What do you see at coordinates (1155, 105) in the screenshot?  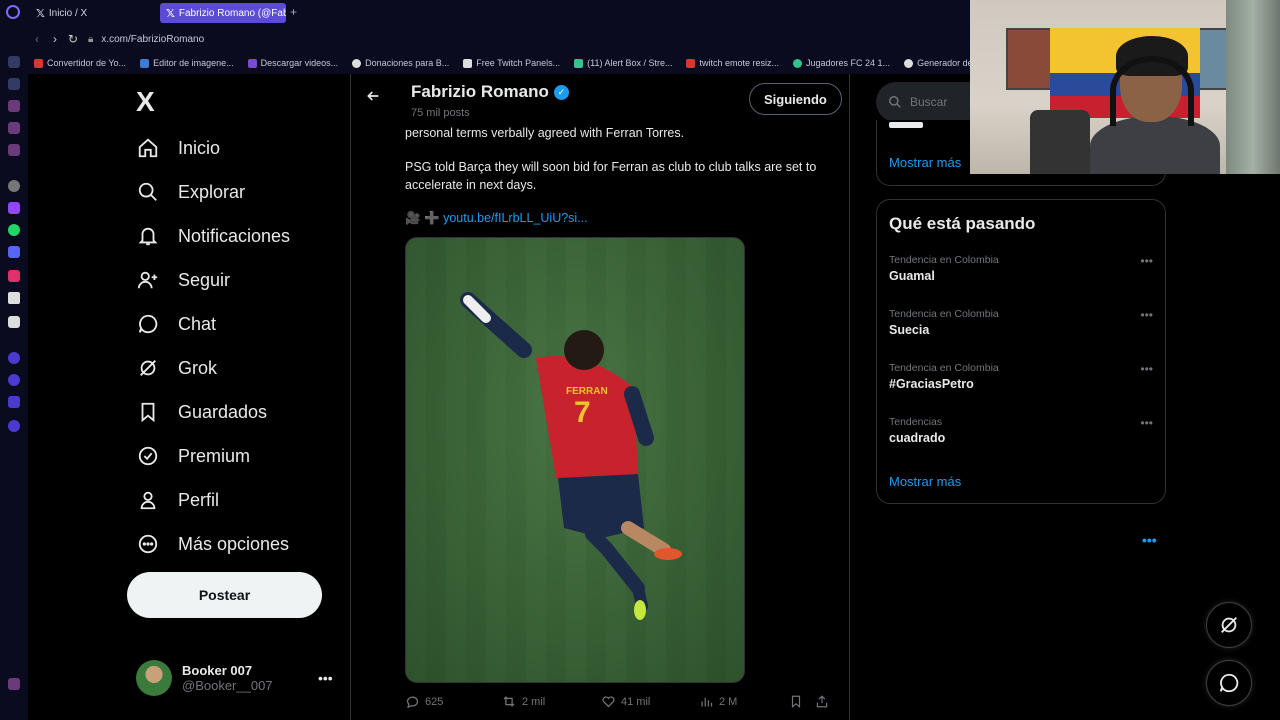 I see `streamer` at bounding box center [1155, 105].